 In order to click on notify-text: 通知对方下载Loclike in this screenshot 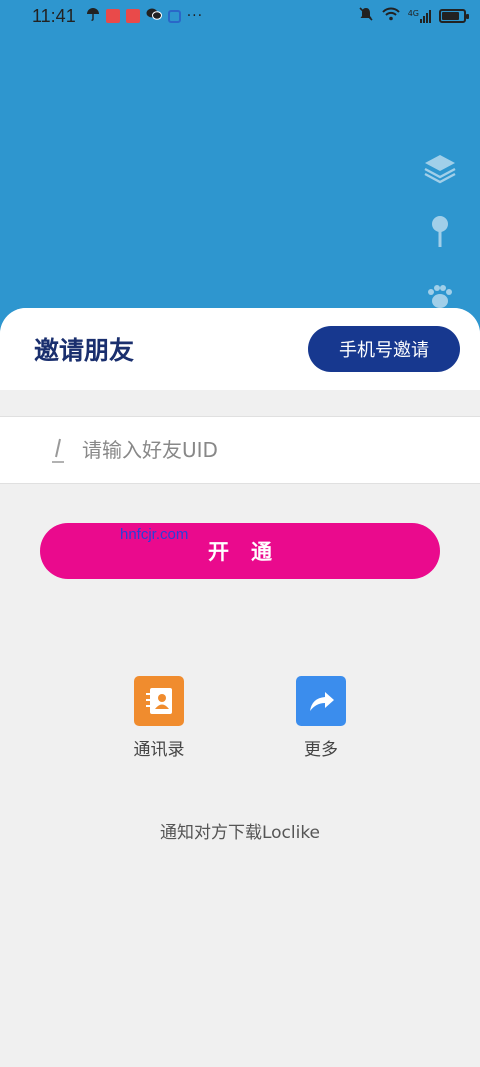, I will do `click(240, 833)`.